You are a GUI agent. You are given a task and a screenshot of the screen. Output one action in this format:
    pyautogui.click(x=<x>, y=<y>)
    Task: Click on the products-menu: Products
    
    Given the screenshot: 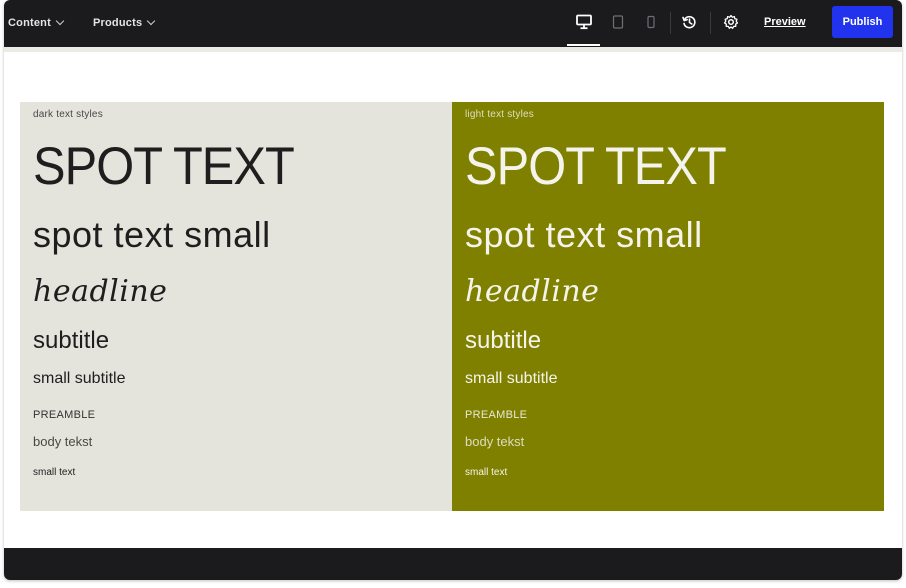 What is the action you would take?
    pyautogui.click(x=124, y=23)
    